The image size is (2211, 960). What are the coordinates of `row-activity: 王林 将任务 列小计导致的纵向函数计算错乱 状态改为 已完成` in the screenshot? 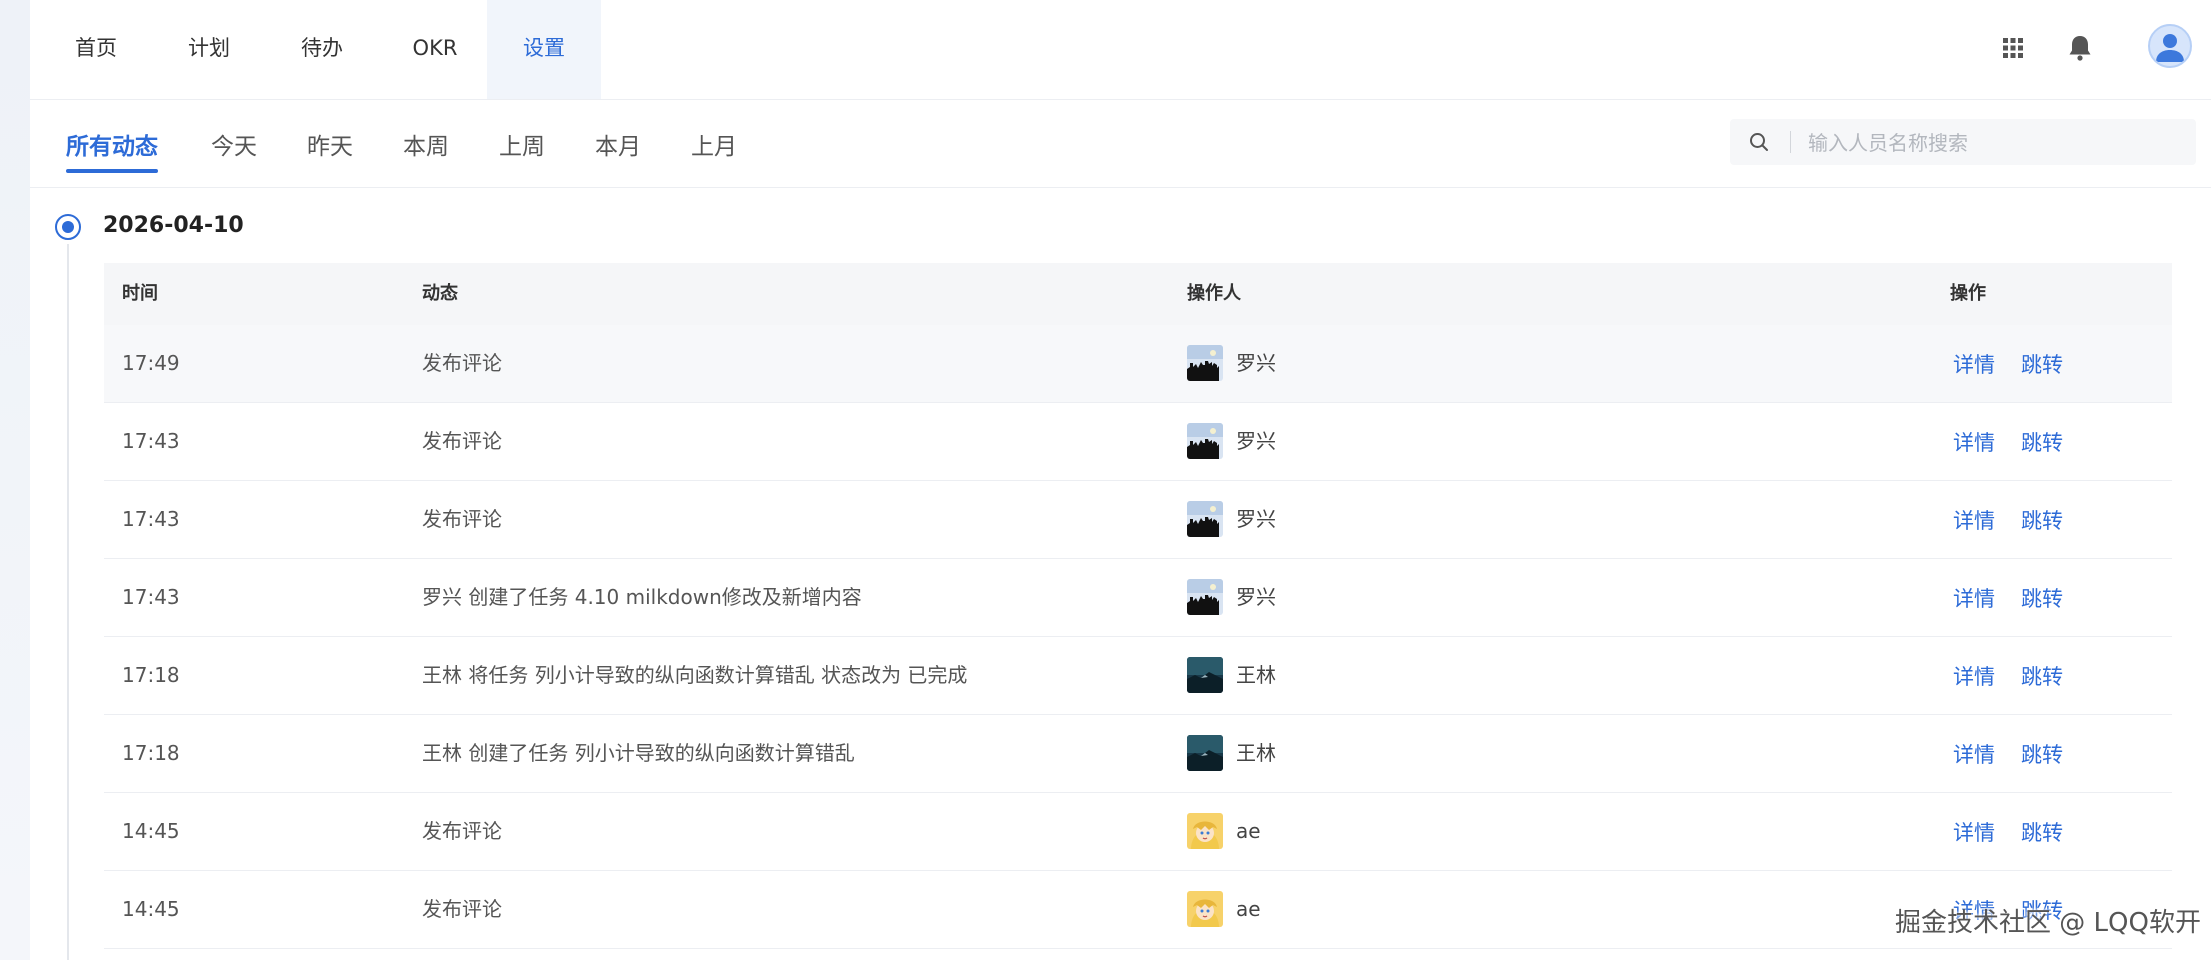 It's located at (695, 675).